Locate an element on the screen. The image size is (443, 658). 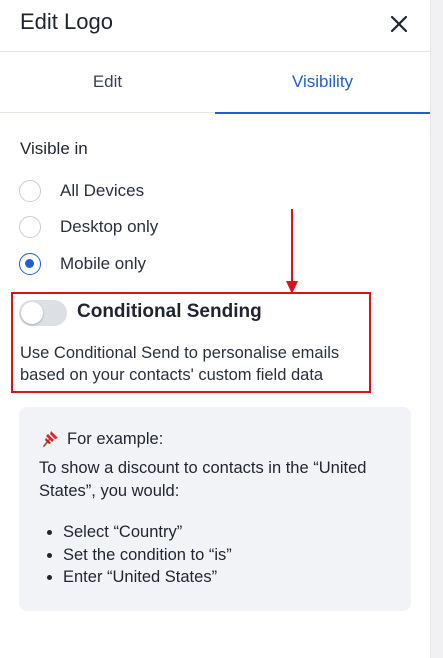
list-item: Select “Country” is located at coordinates (139, 532).